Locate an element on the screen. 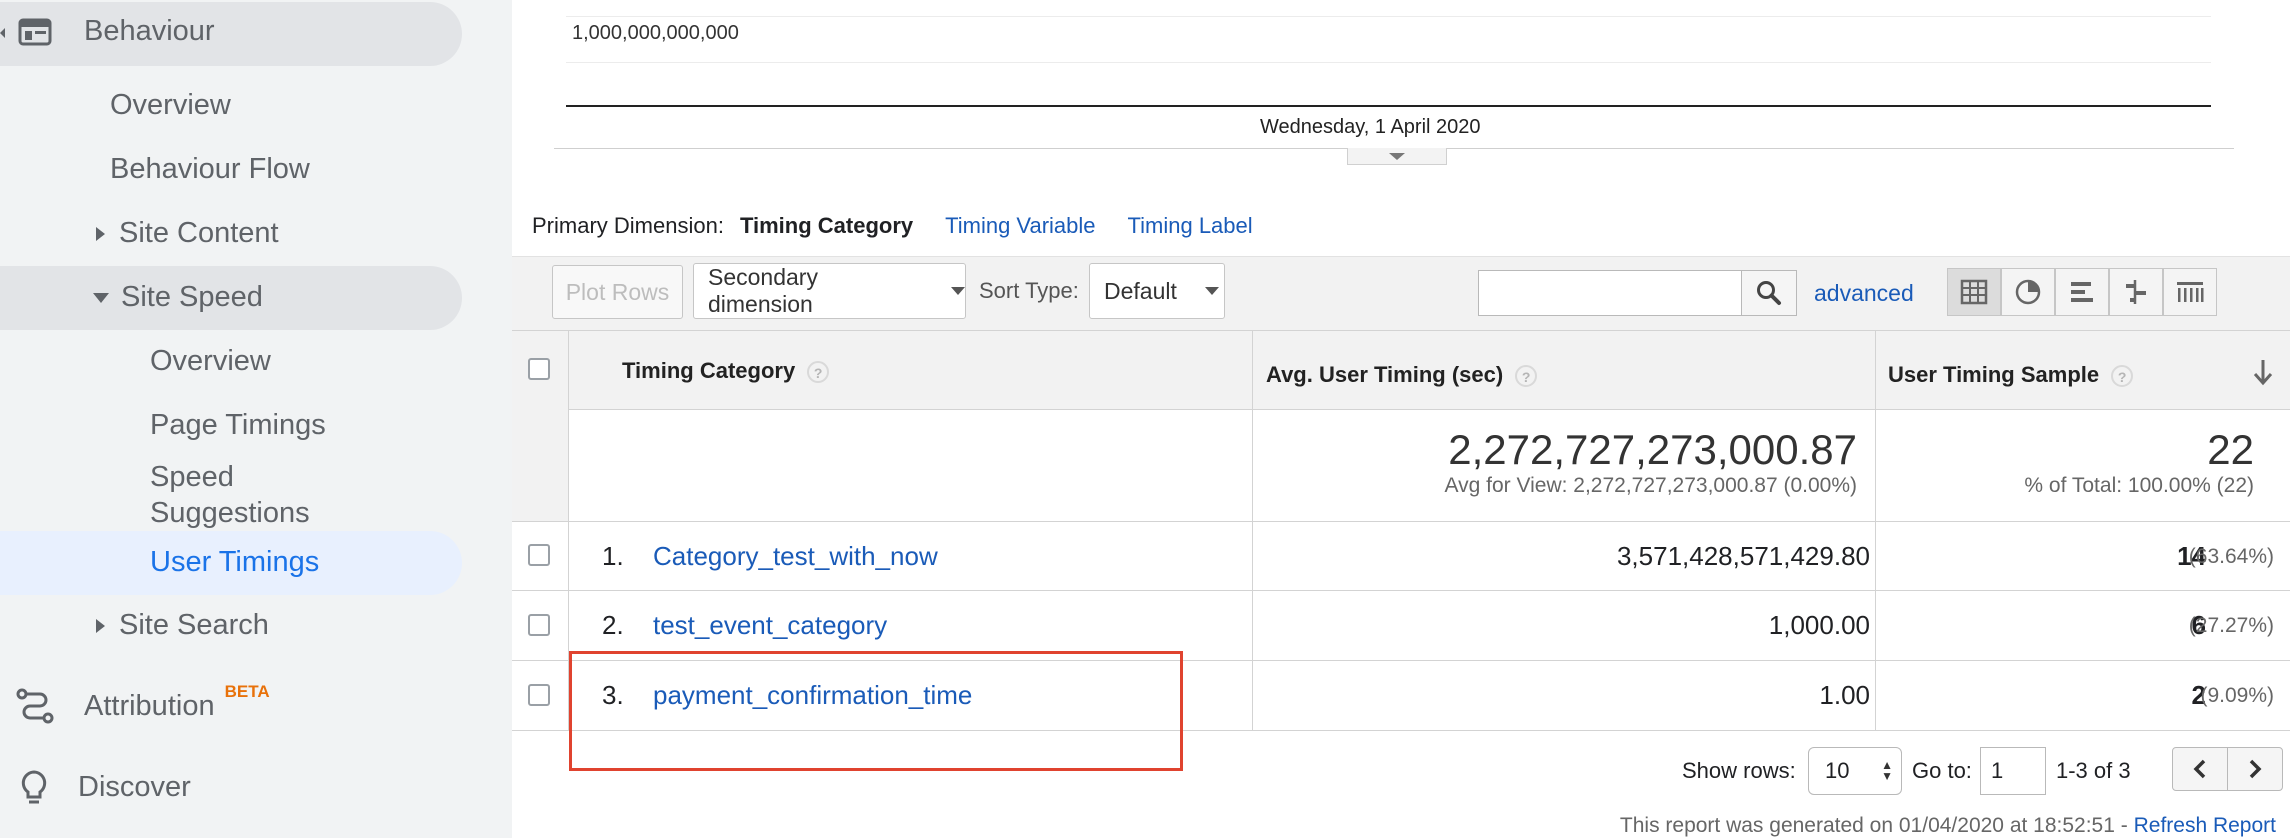 The image size is (2290, 838). expand-arrow-icon is located at coordinates (100, 233).